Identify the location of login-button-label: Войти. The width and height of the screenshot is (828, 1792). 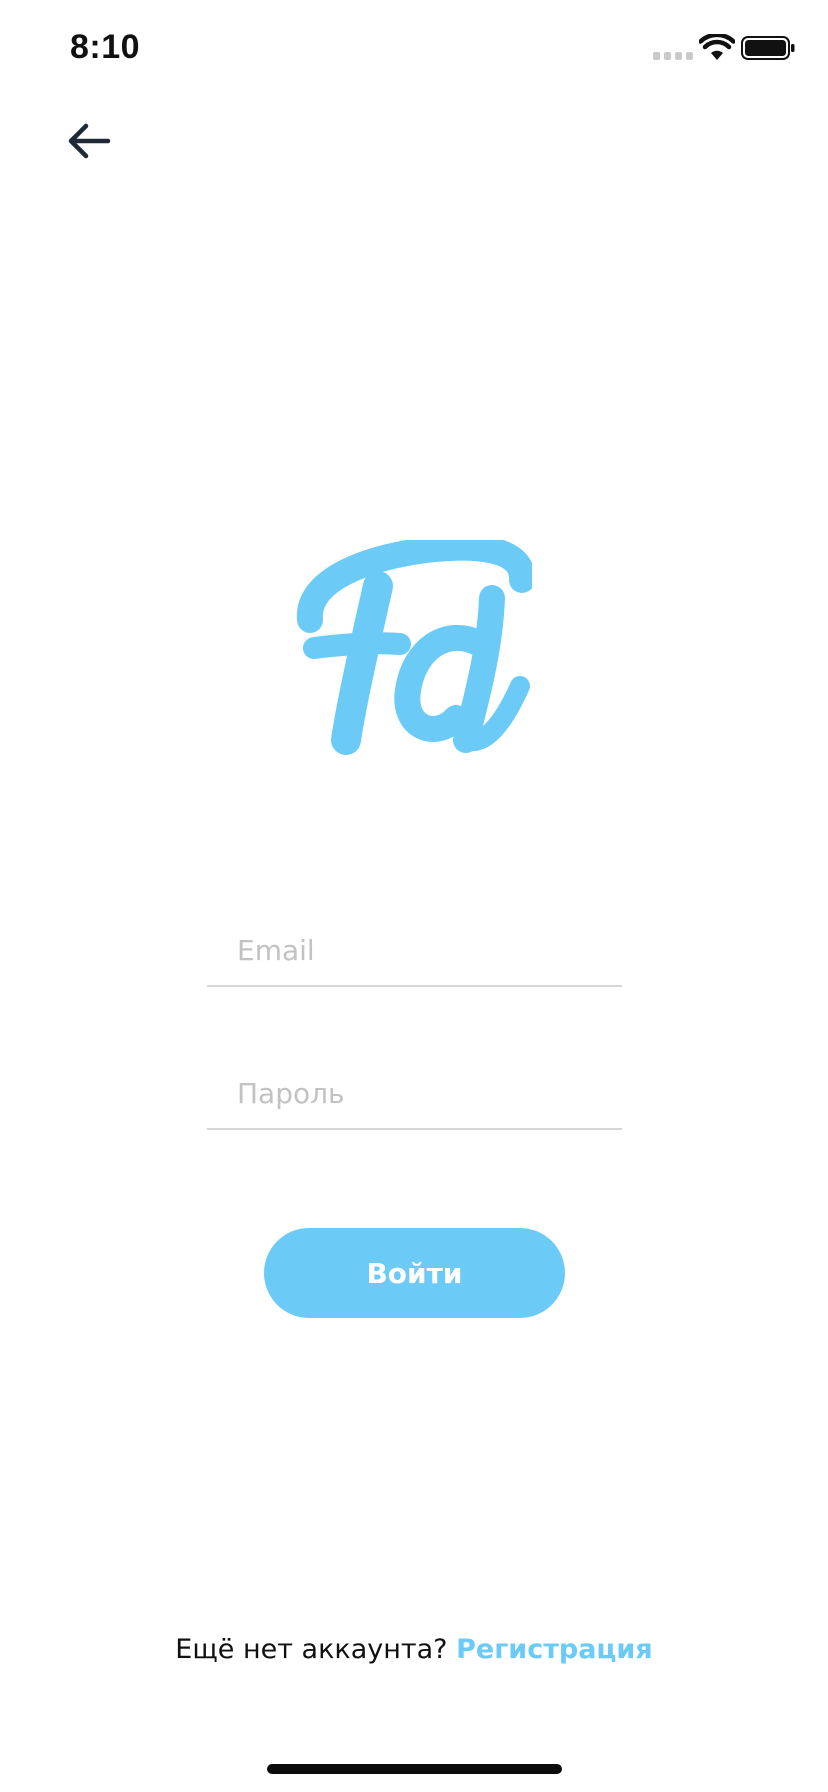
(414, 1273).